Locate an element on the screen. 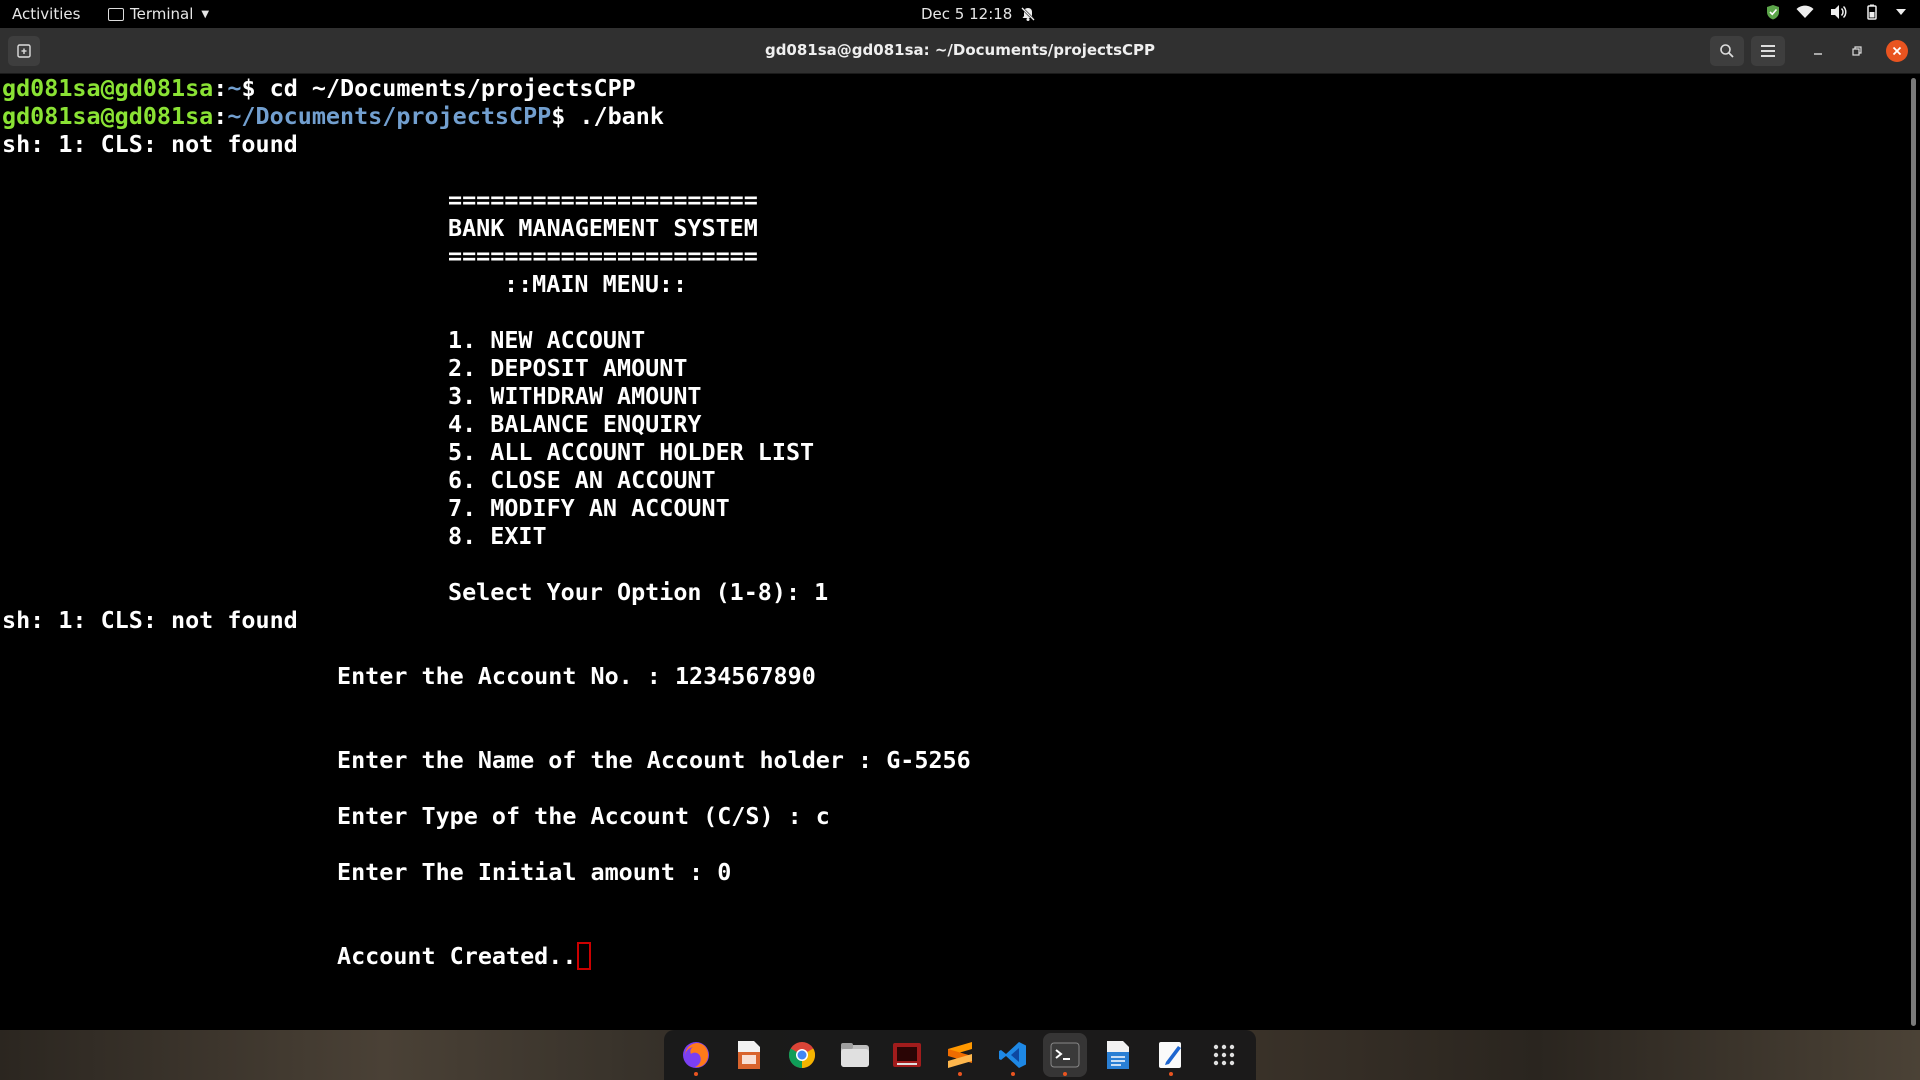 This screenshot has width=1920, height=1080. top-bar: Activities Terminal ▼ Dec 5 12:18 is located at coordinates (960, 14).